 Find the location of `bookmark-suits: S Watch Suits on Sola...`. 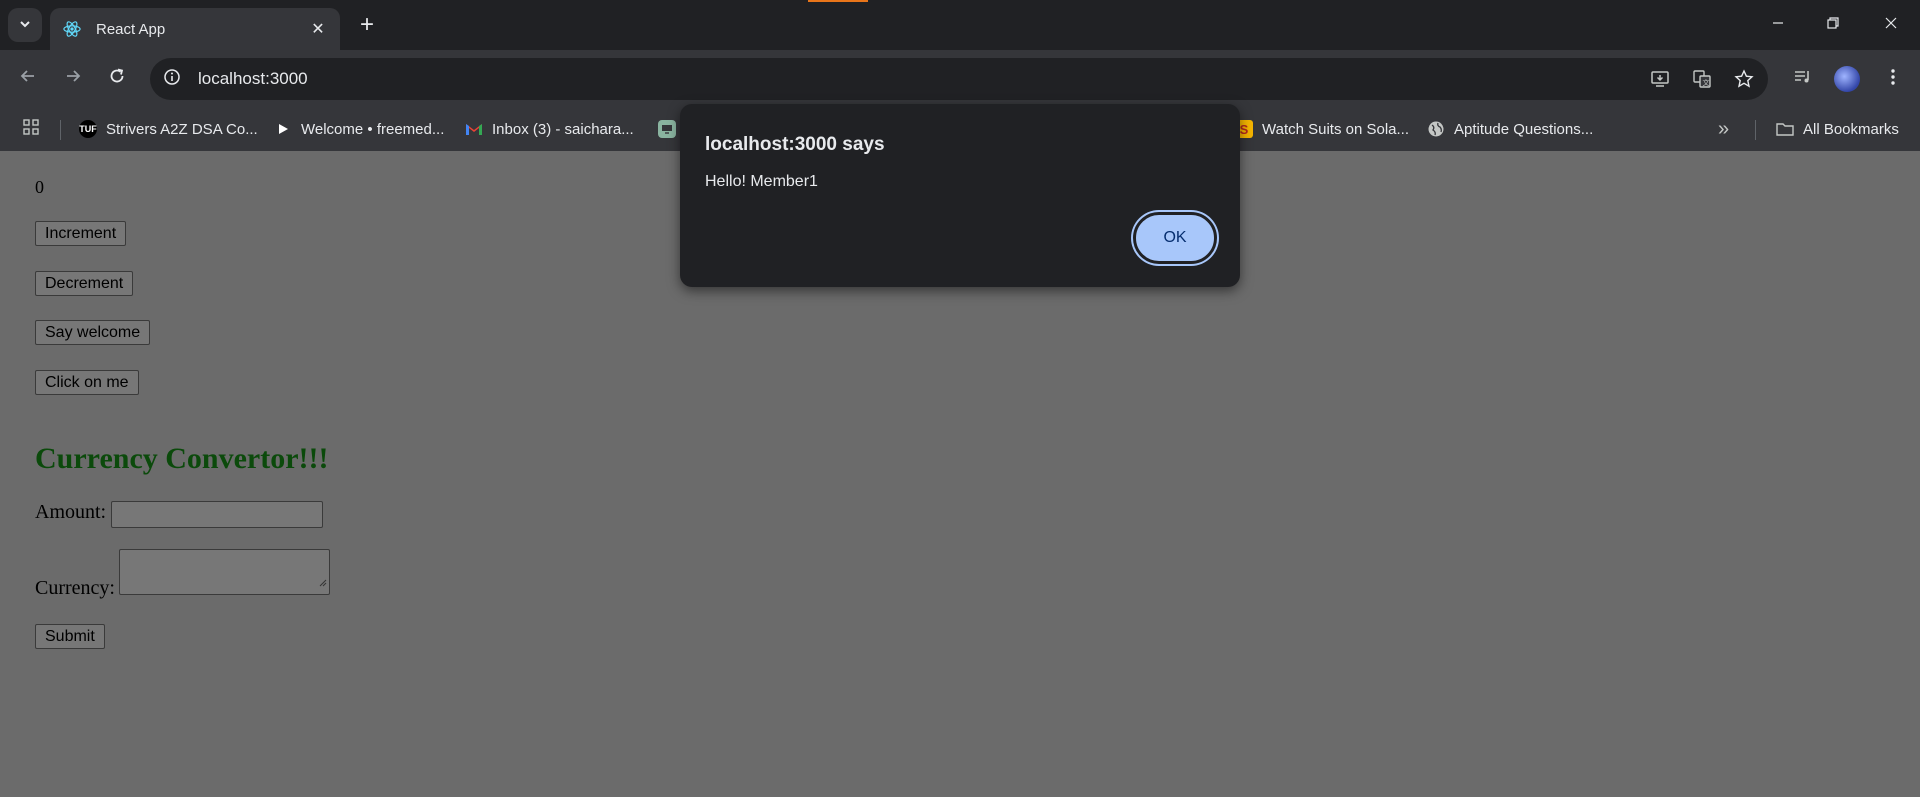

bookmark-suits: S Watch Suits on Sola... is located at coordinates (1322, 129).